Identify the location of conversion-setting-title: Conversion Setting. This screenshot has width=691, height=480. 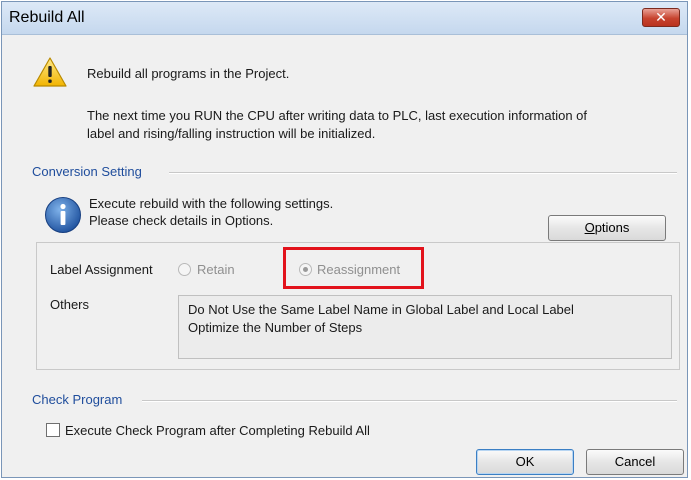
(87, 171).